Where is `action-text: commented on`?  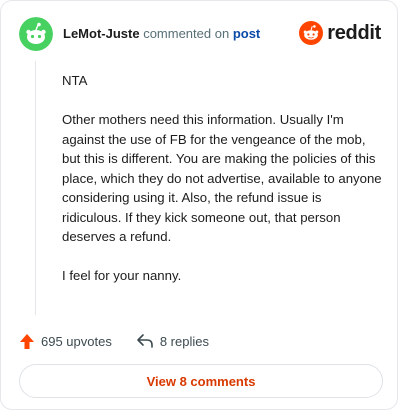
action-text: commented on is located at coordinates (186, 33).